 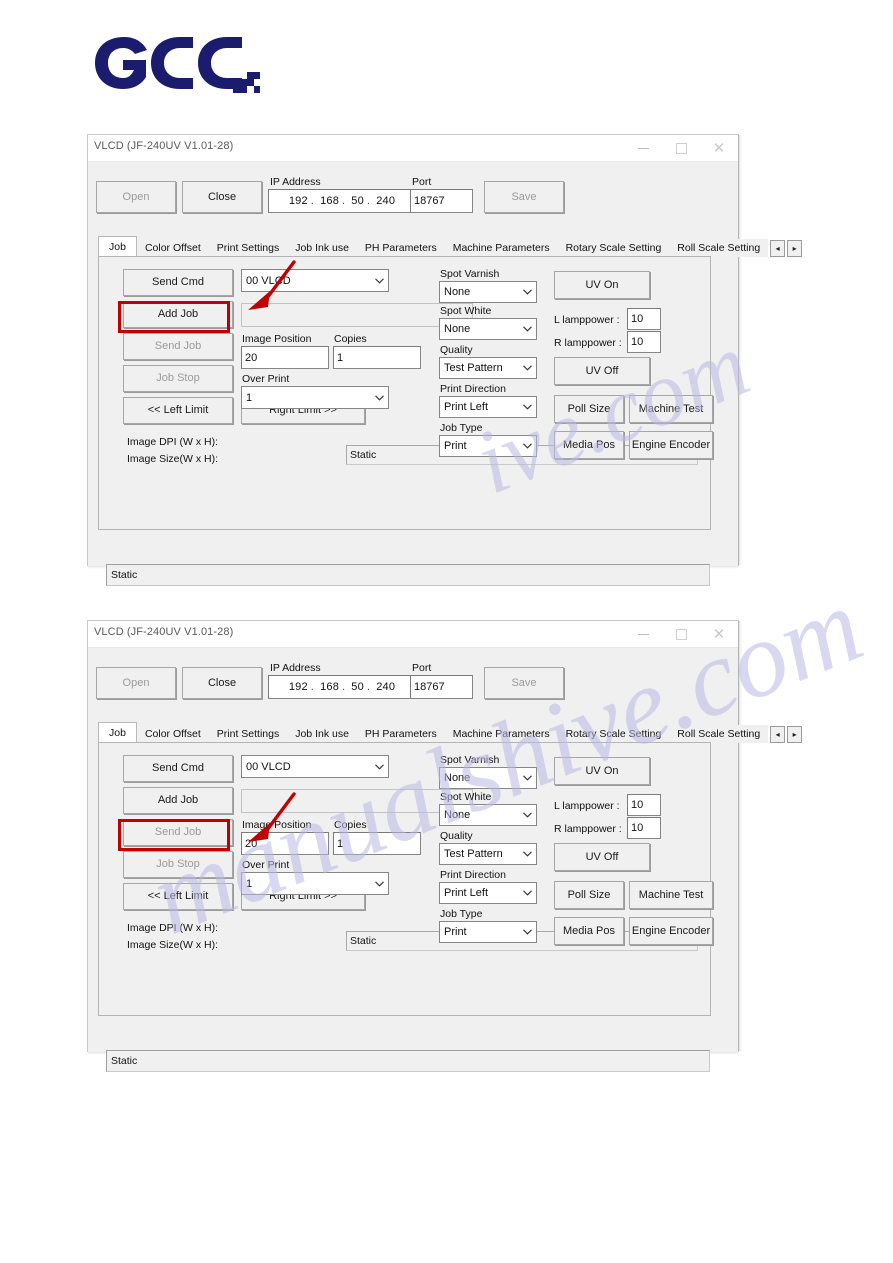 What do you see at coordinates (740, 350) in the screenshot?
I see `window-shadow-right` at bounding box center [740, 350].